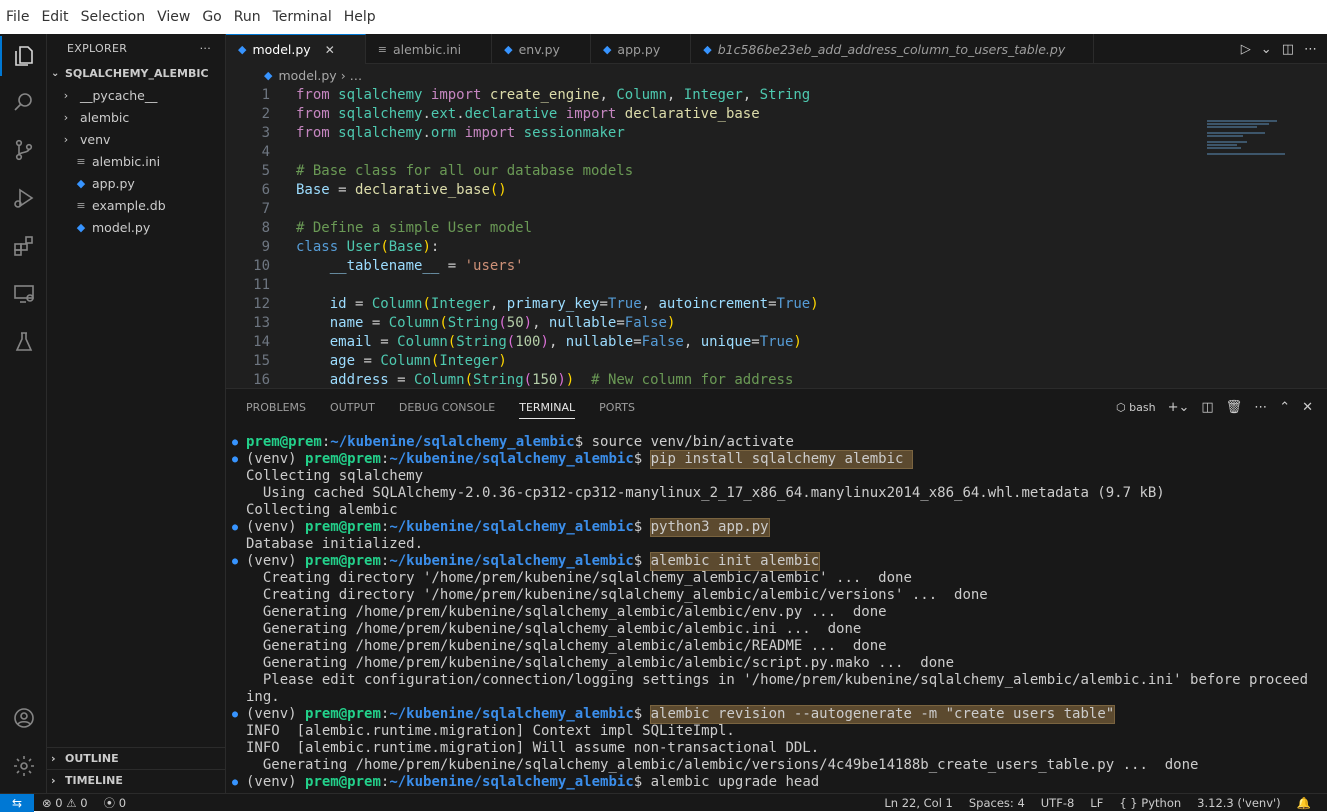 Image resolution: width=1327 pixels, height=812 pixels. Describe the element at coordinates (136, 95) in the screenshot. I see `tree-item: › __pycache__` at that location.